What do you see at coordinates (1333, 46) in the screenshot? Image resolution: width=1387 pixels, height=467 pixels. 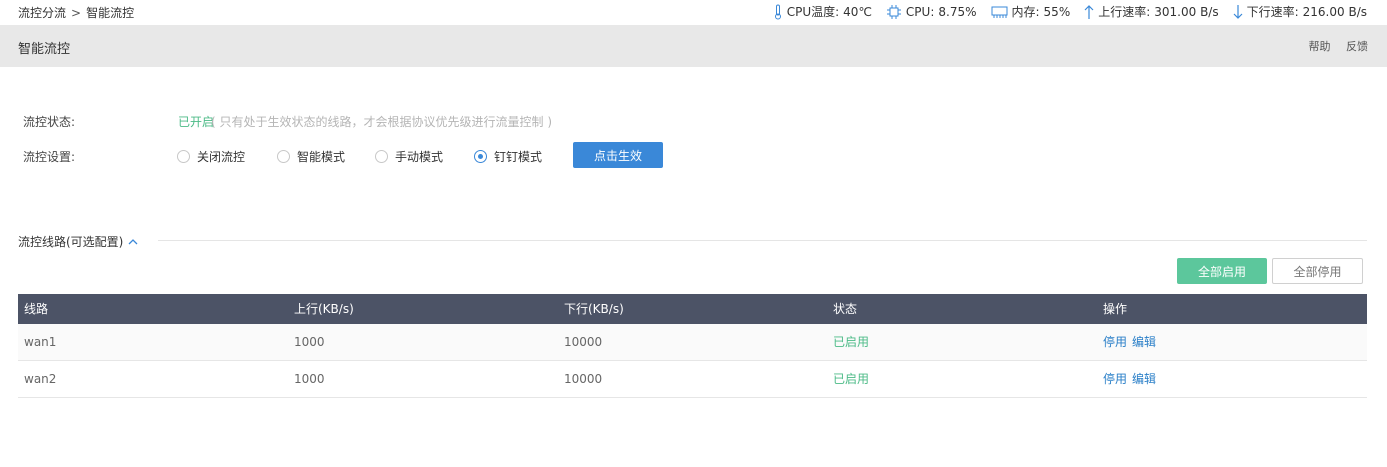 I see `header-links: 帮助 反馈` at bounding box center [1333, 46].